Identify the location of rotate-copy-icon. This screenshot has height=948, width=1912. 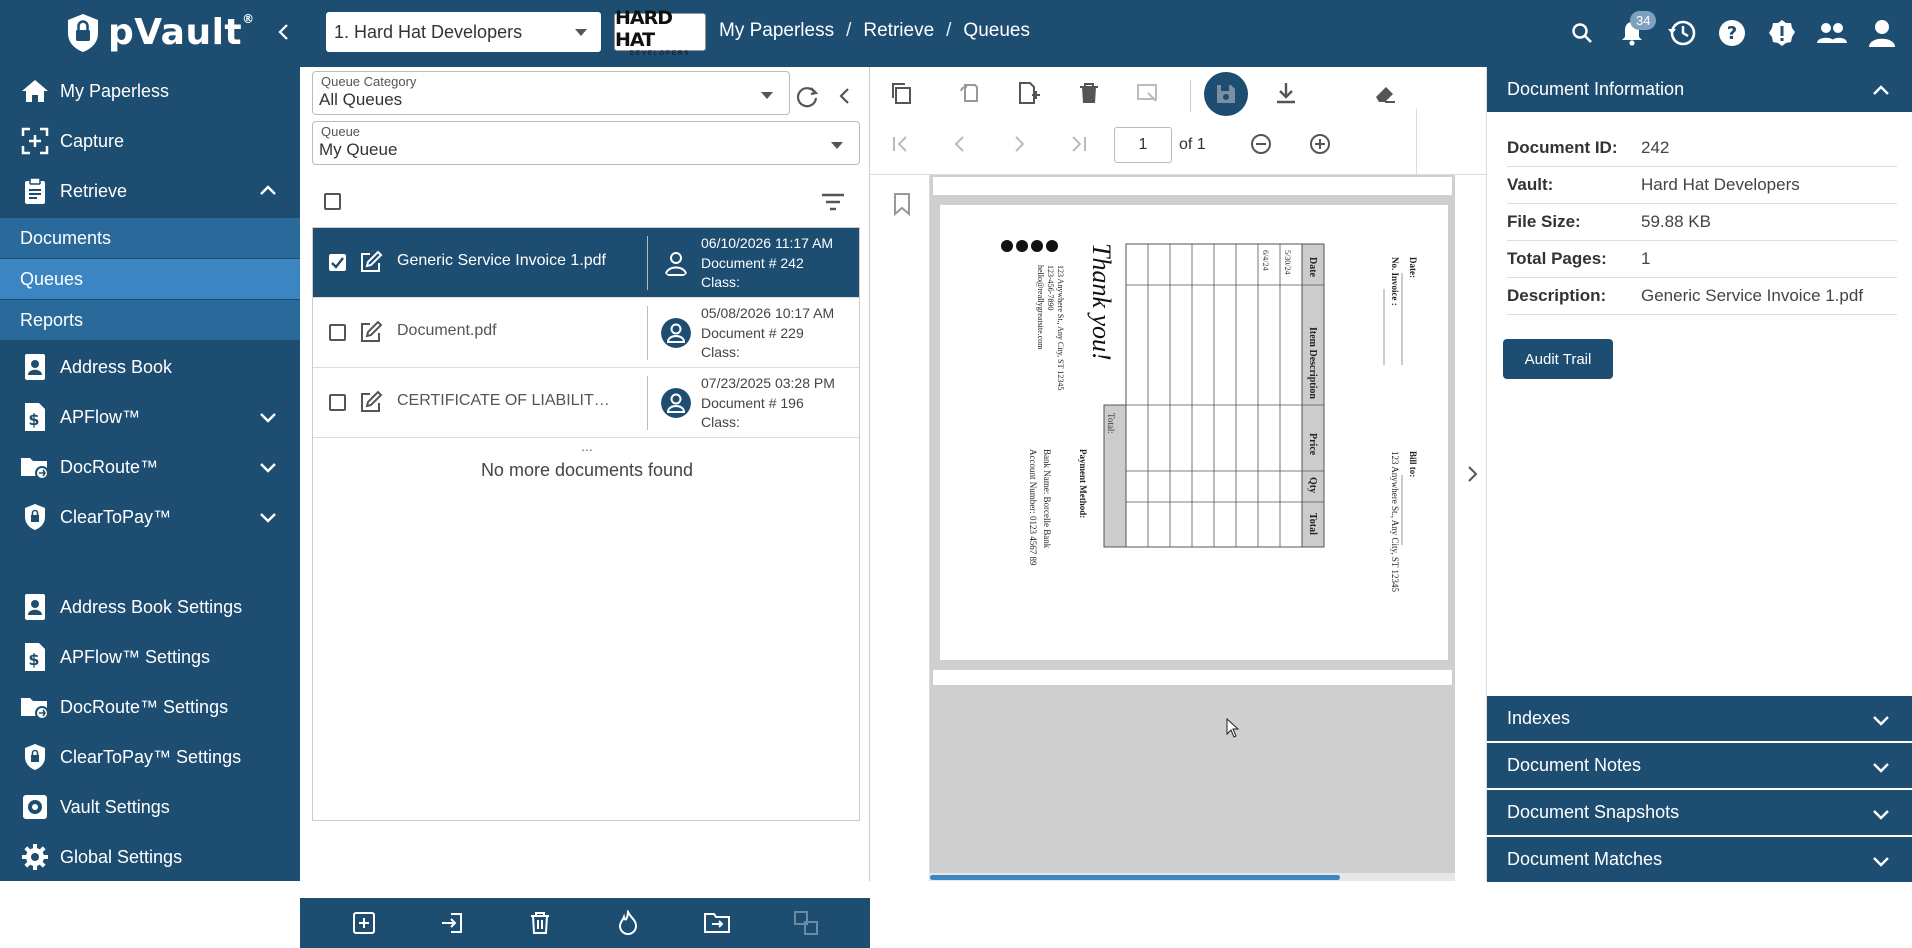
(969, 93).